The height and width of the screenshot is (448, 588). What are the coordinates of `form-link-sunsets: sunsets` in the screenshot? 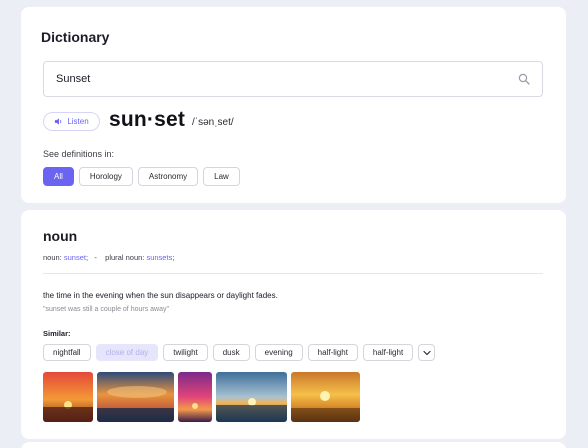 It's located at (159, 257).